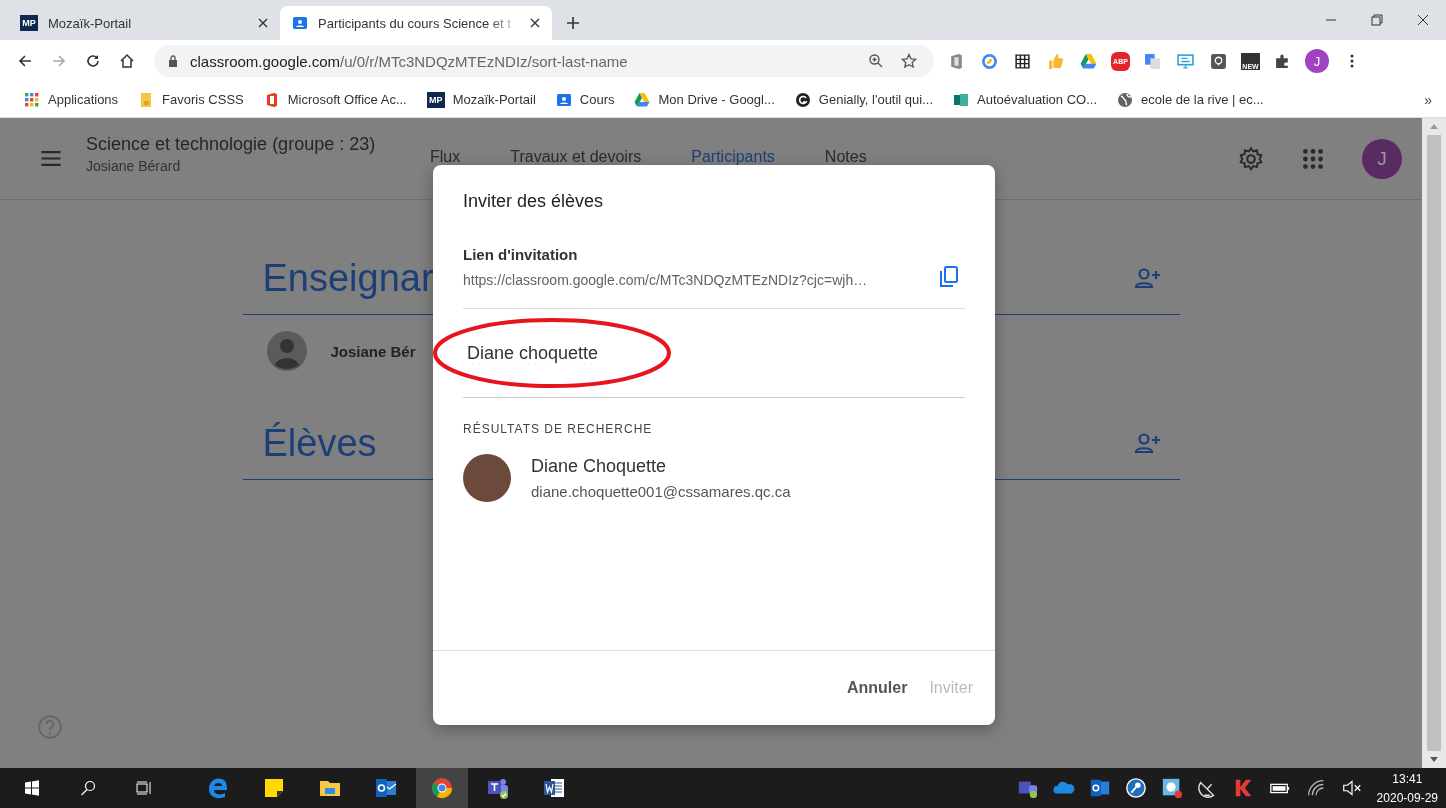 The image size is (1446, 808). What do you see at coordinates (1185, 61) in the screenshot?
I see `monitor-icon` at bounding box center [1185, 61].